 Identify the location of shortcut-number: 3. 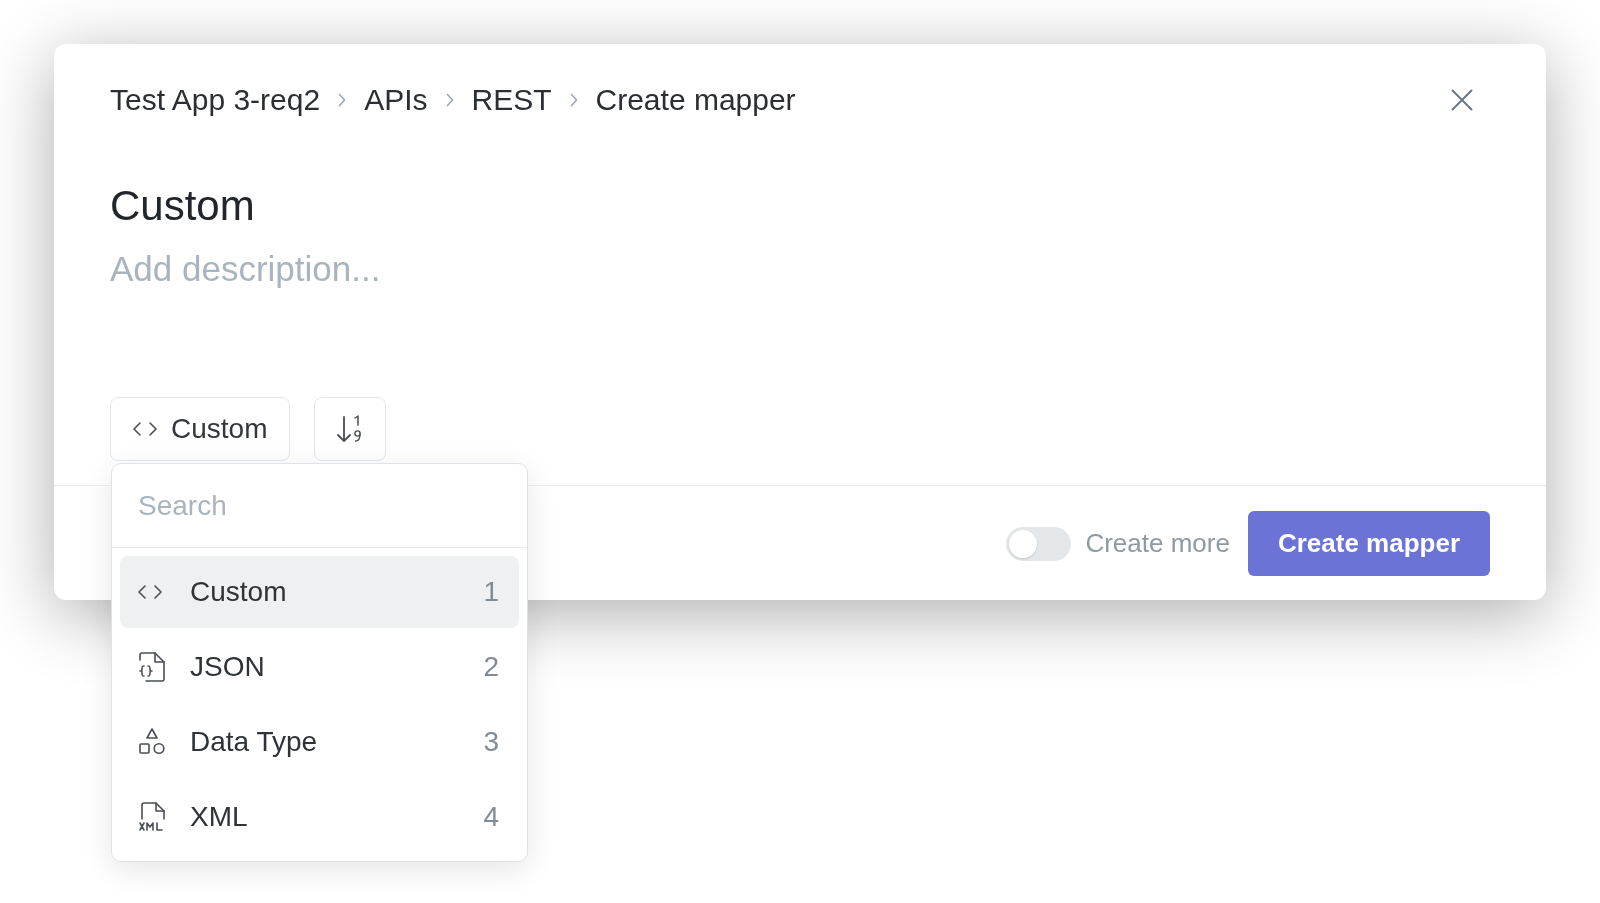
(491, 742).